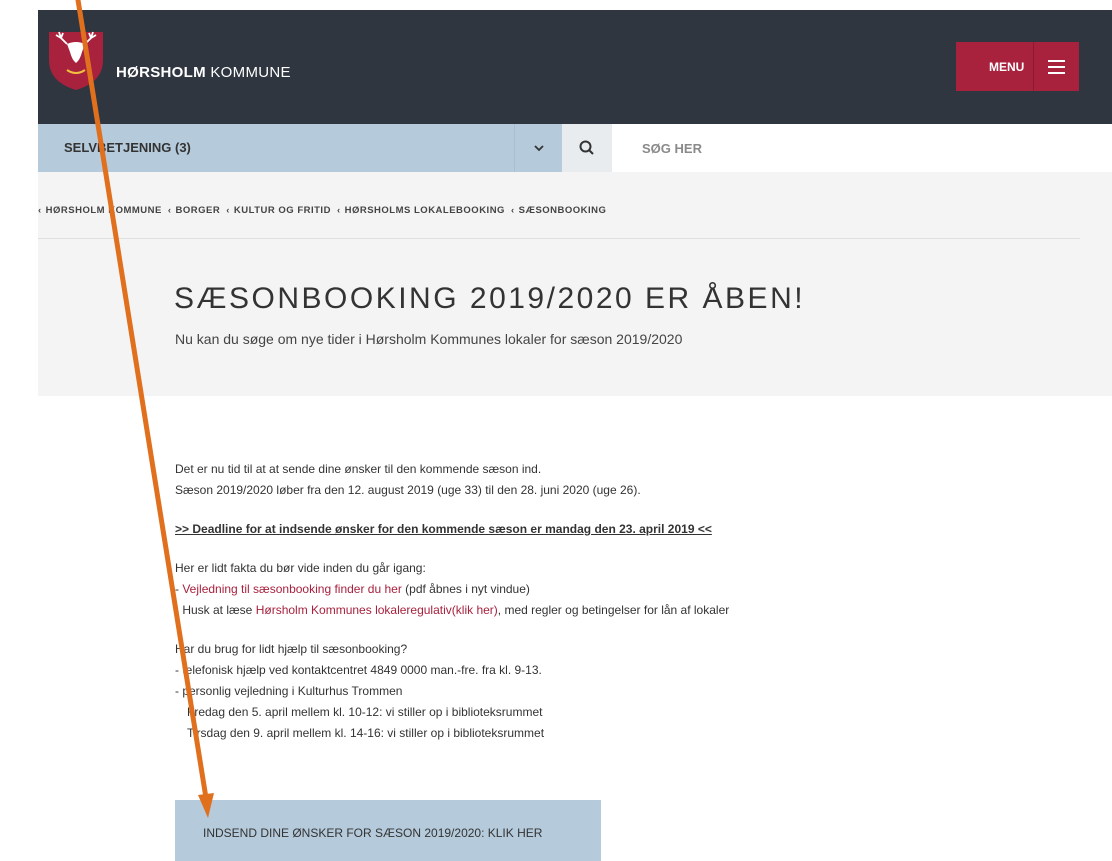 Image resolution: width=1112 pixels, height=861 pixels. I want to click on menu-button: MENU, so click(1017, 66).